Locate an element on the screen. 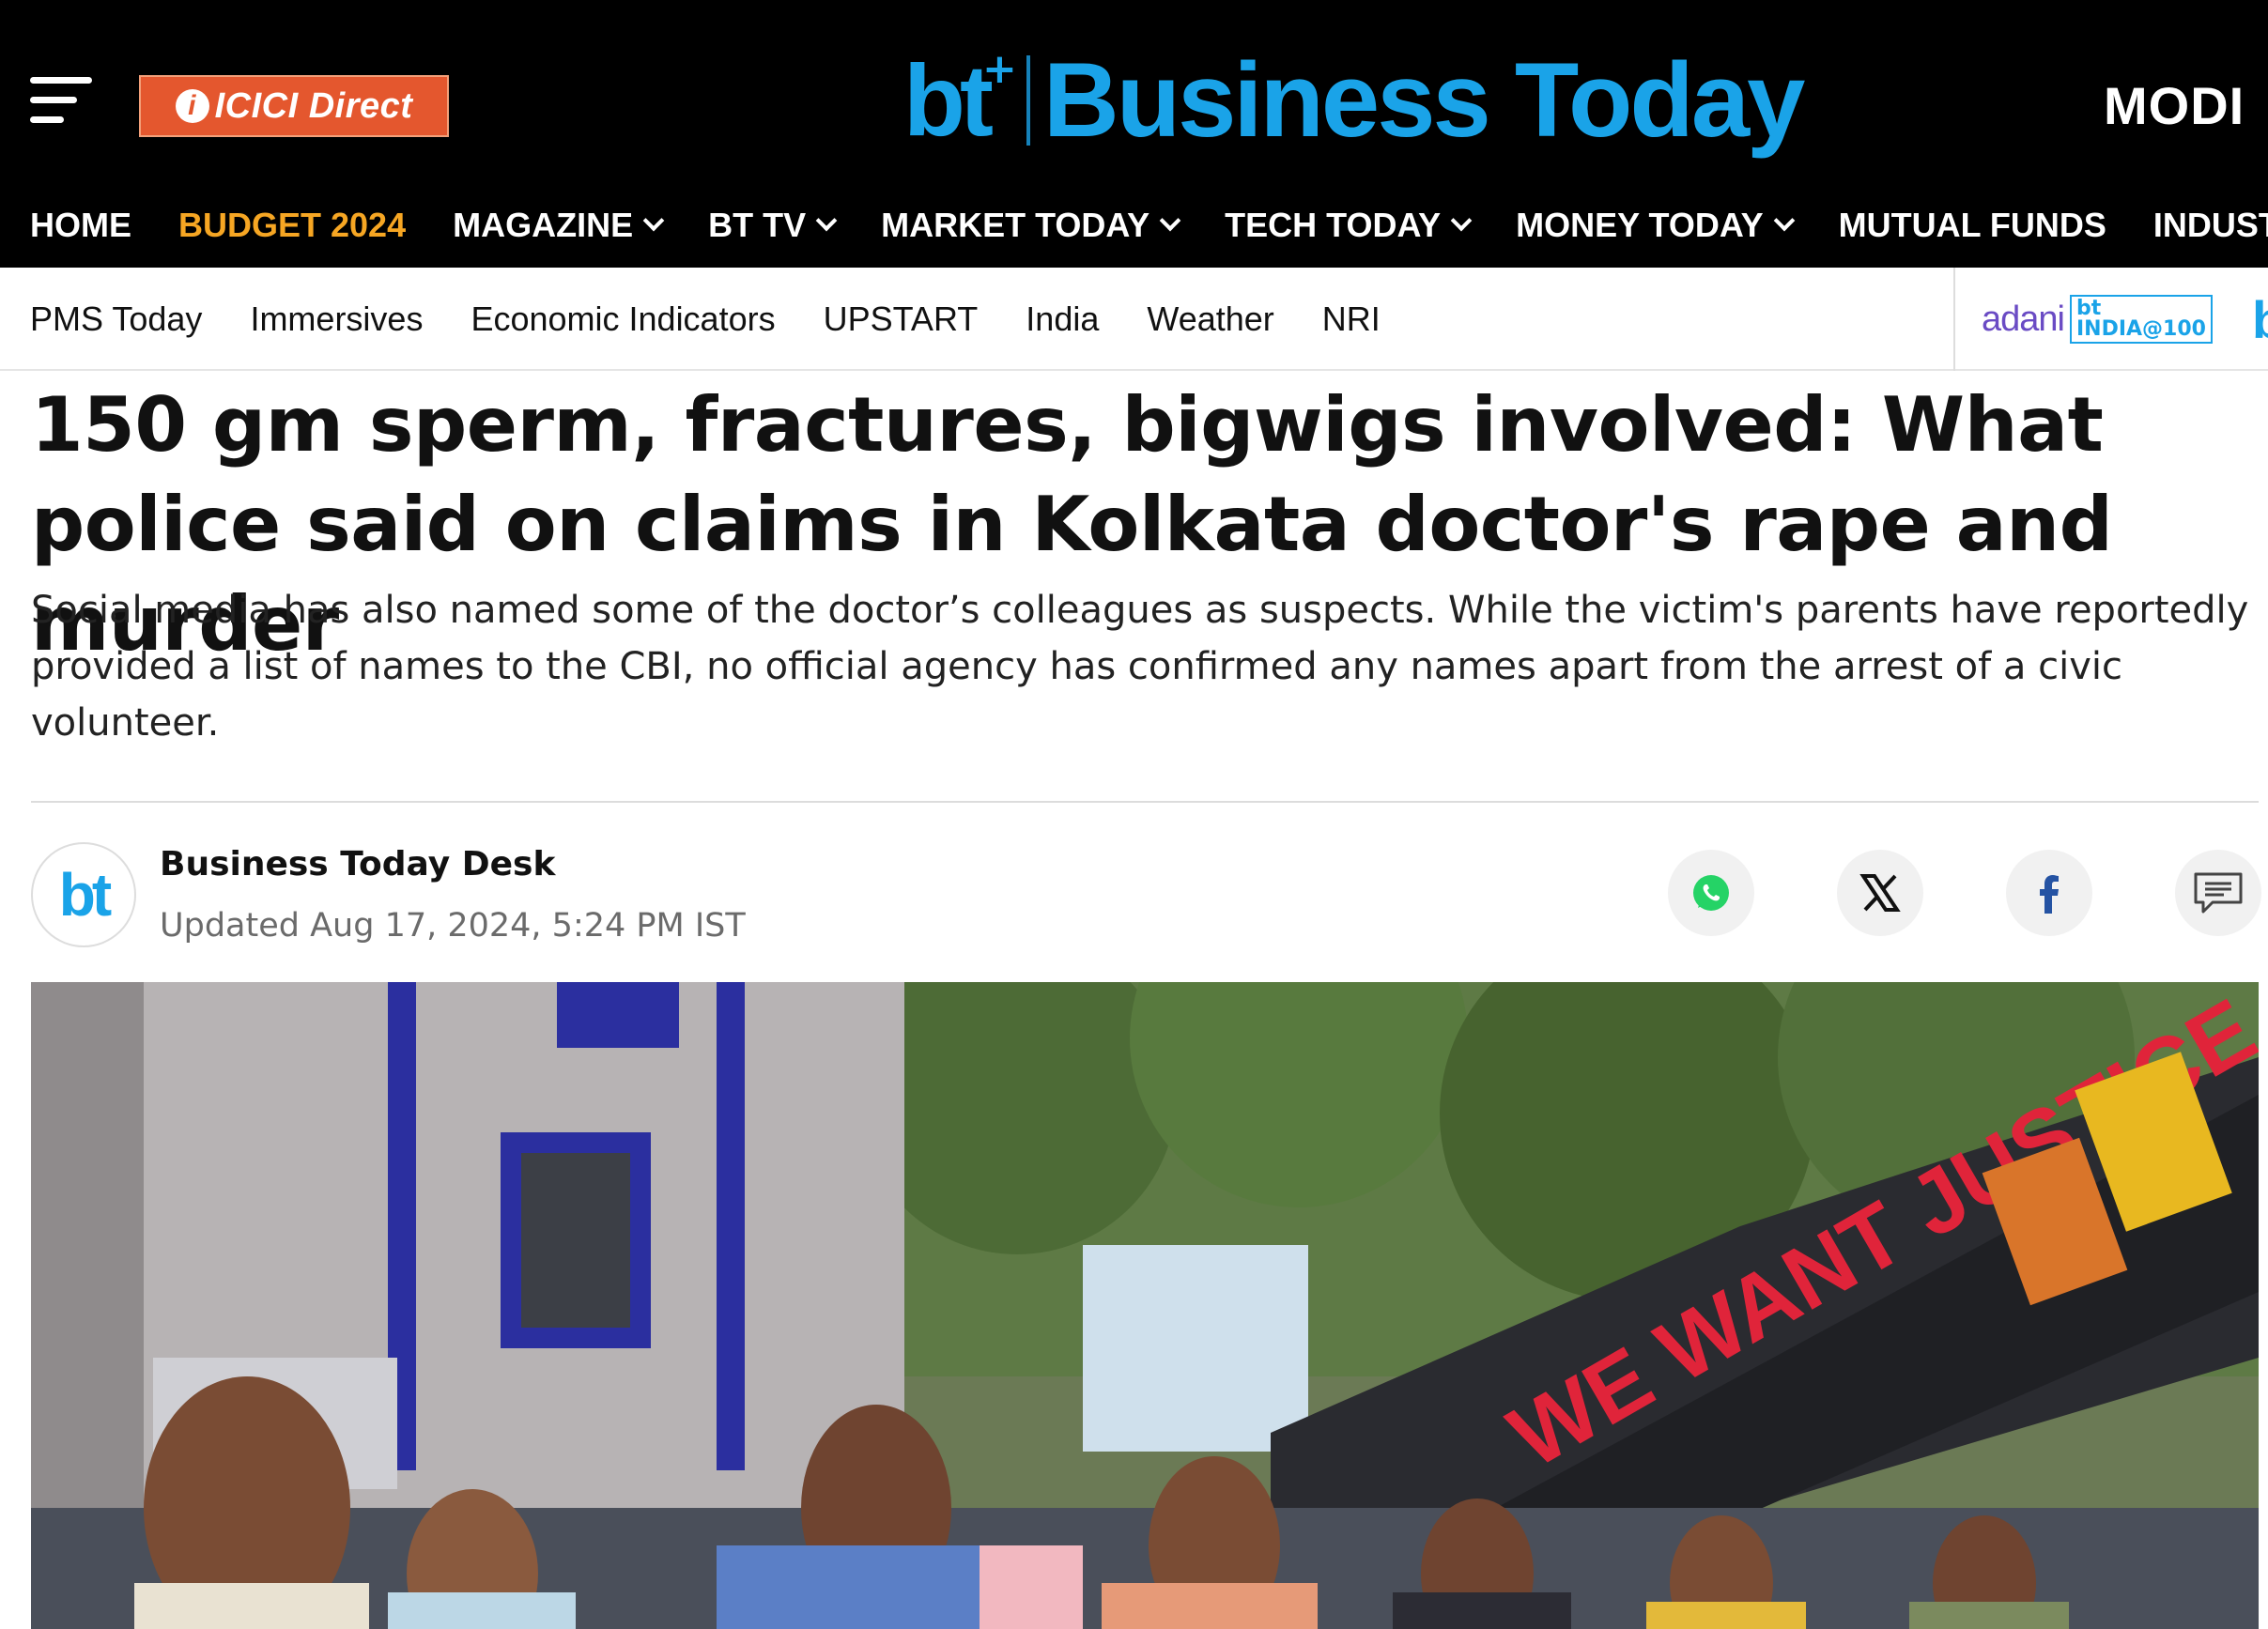 The width and height of the screenshot is (2268, 1629). sponsor-logo: i ICICI Direct is located at coordinates (294, 106).